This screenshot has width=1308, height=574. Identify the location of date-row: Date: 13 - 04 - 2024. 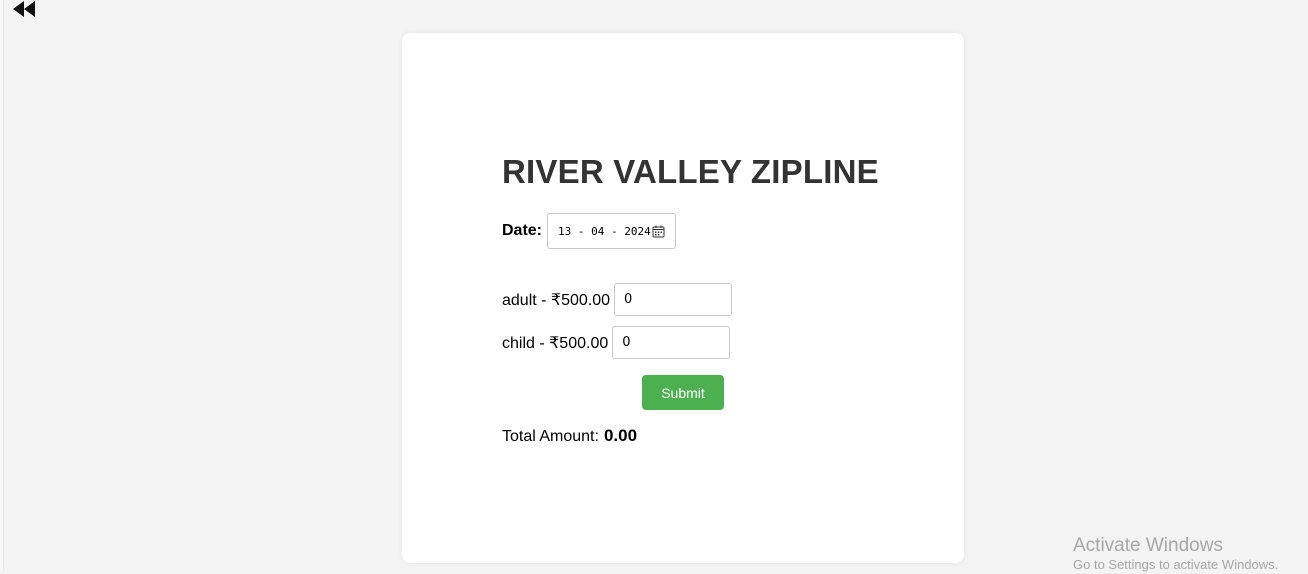
(589, 231).